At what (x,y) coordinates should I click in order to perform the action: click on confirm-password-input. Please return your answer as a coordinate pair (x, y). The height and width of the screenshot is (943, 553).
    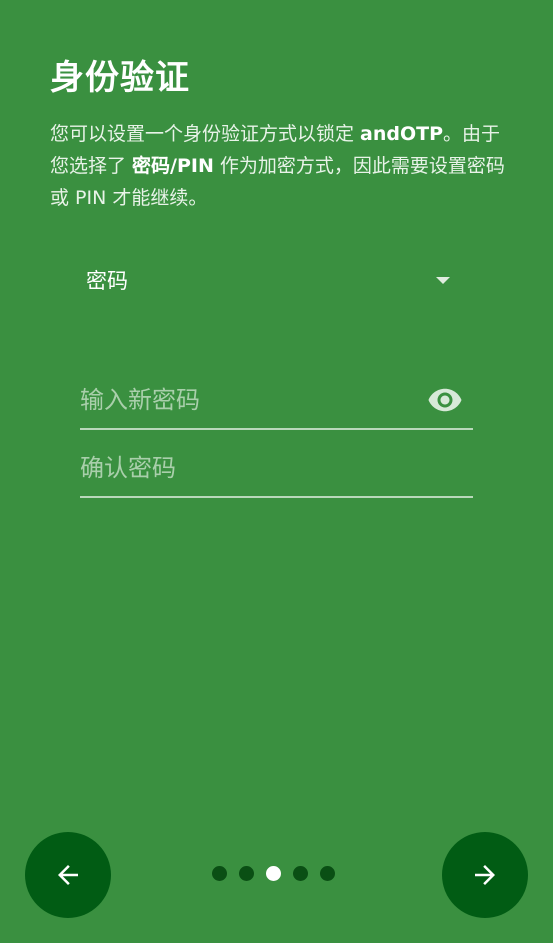
    Looking at the image, I should click on (276, 468).